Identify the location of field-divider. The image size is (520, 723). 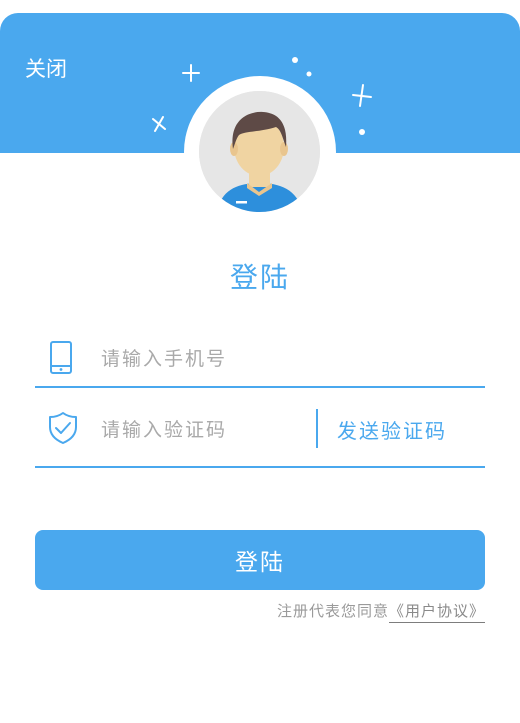
(317, 428).